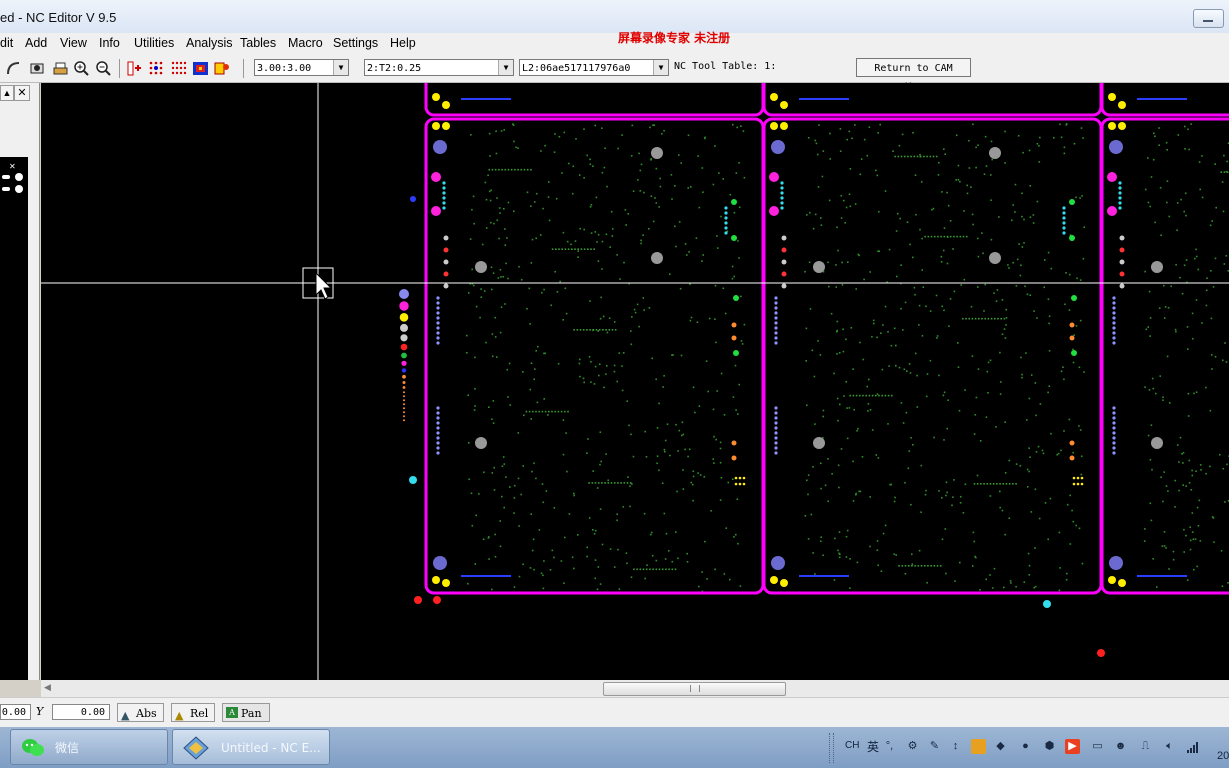 This screenshot has height=768, width=1229. What do you see at coordinates (694, 689) in the screenshot?
I see `scrollbar-thumb` at bounding box center [694, 689].